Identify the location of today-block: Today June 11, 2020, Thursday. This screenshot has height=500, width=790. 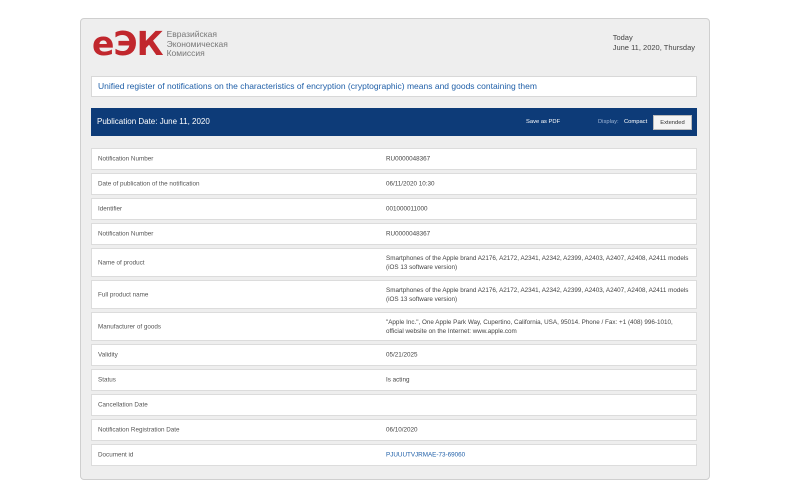
(654, 43).